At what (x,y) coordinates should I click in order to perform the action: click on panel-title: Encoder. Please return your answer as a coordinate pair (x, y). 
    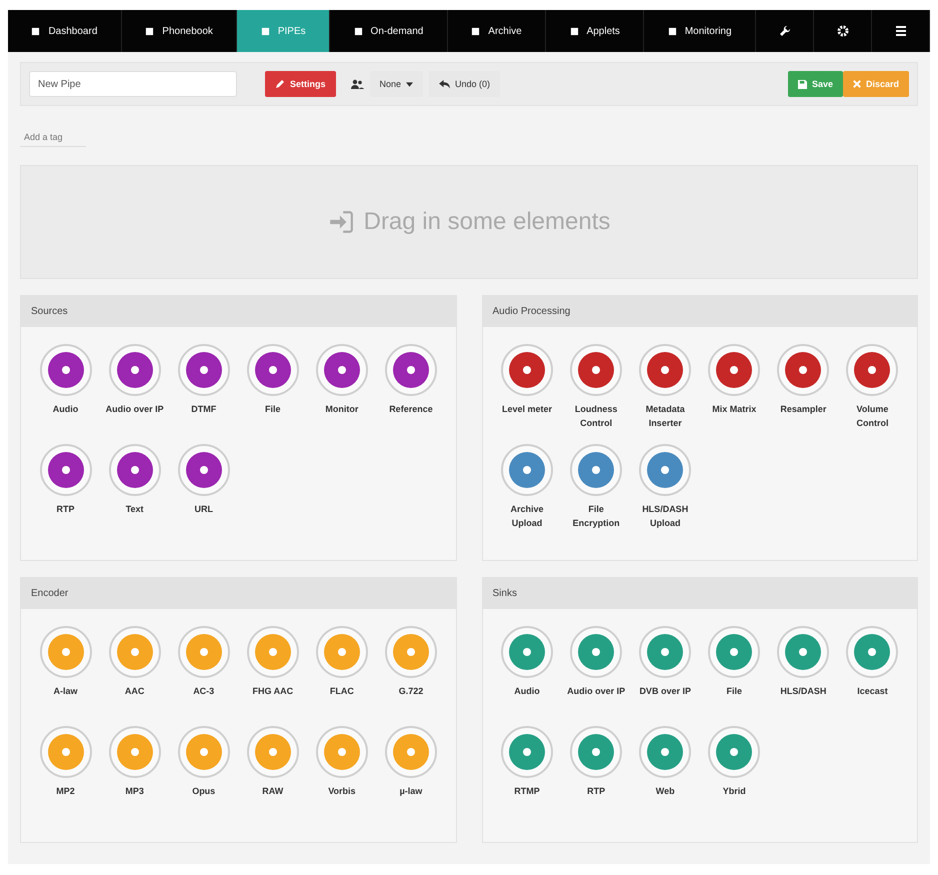
    Looking at the image, I should click on (49, 593).